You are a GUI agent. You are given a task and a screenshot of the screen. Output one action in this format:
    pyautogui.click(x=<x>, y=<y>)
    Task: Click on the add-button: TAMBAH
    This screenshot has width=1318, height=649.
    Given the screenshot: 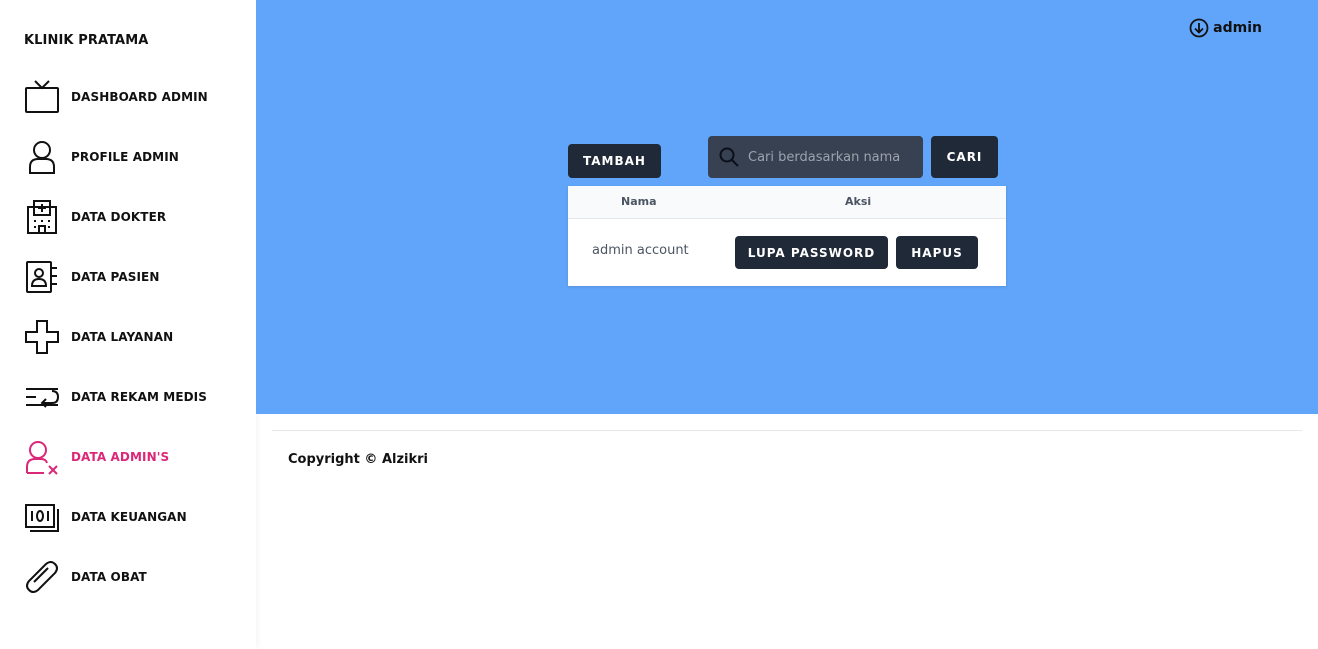 What is the action you would take?
    pyautogui.click(x=614, y=161)
    